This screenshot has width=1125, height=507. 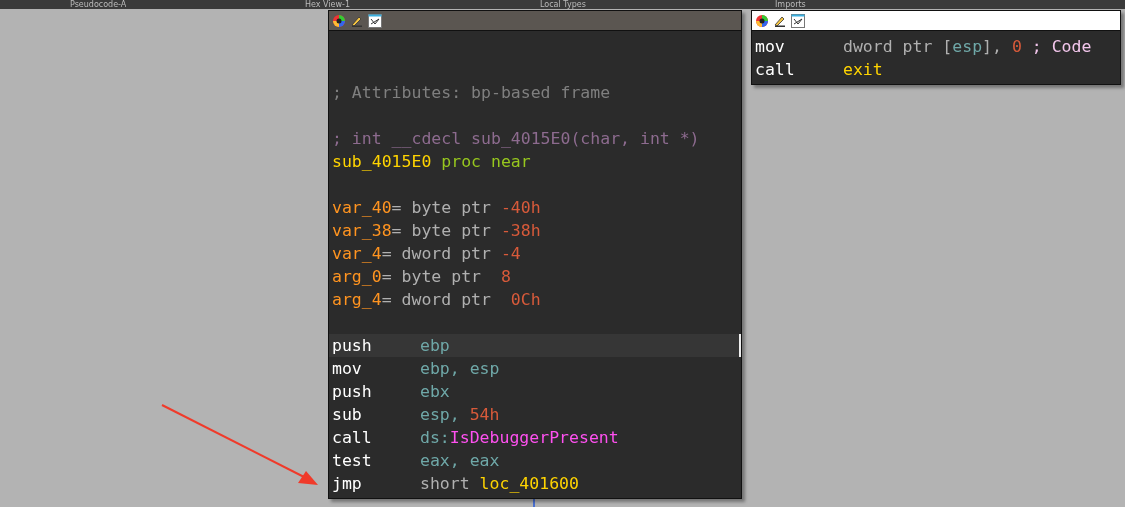 I want to click on instruction-line: call ds:IsDebuggerPresent, so click(x=535, y=437).